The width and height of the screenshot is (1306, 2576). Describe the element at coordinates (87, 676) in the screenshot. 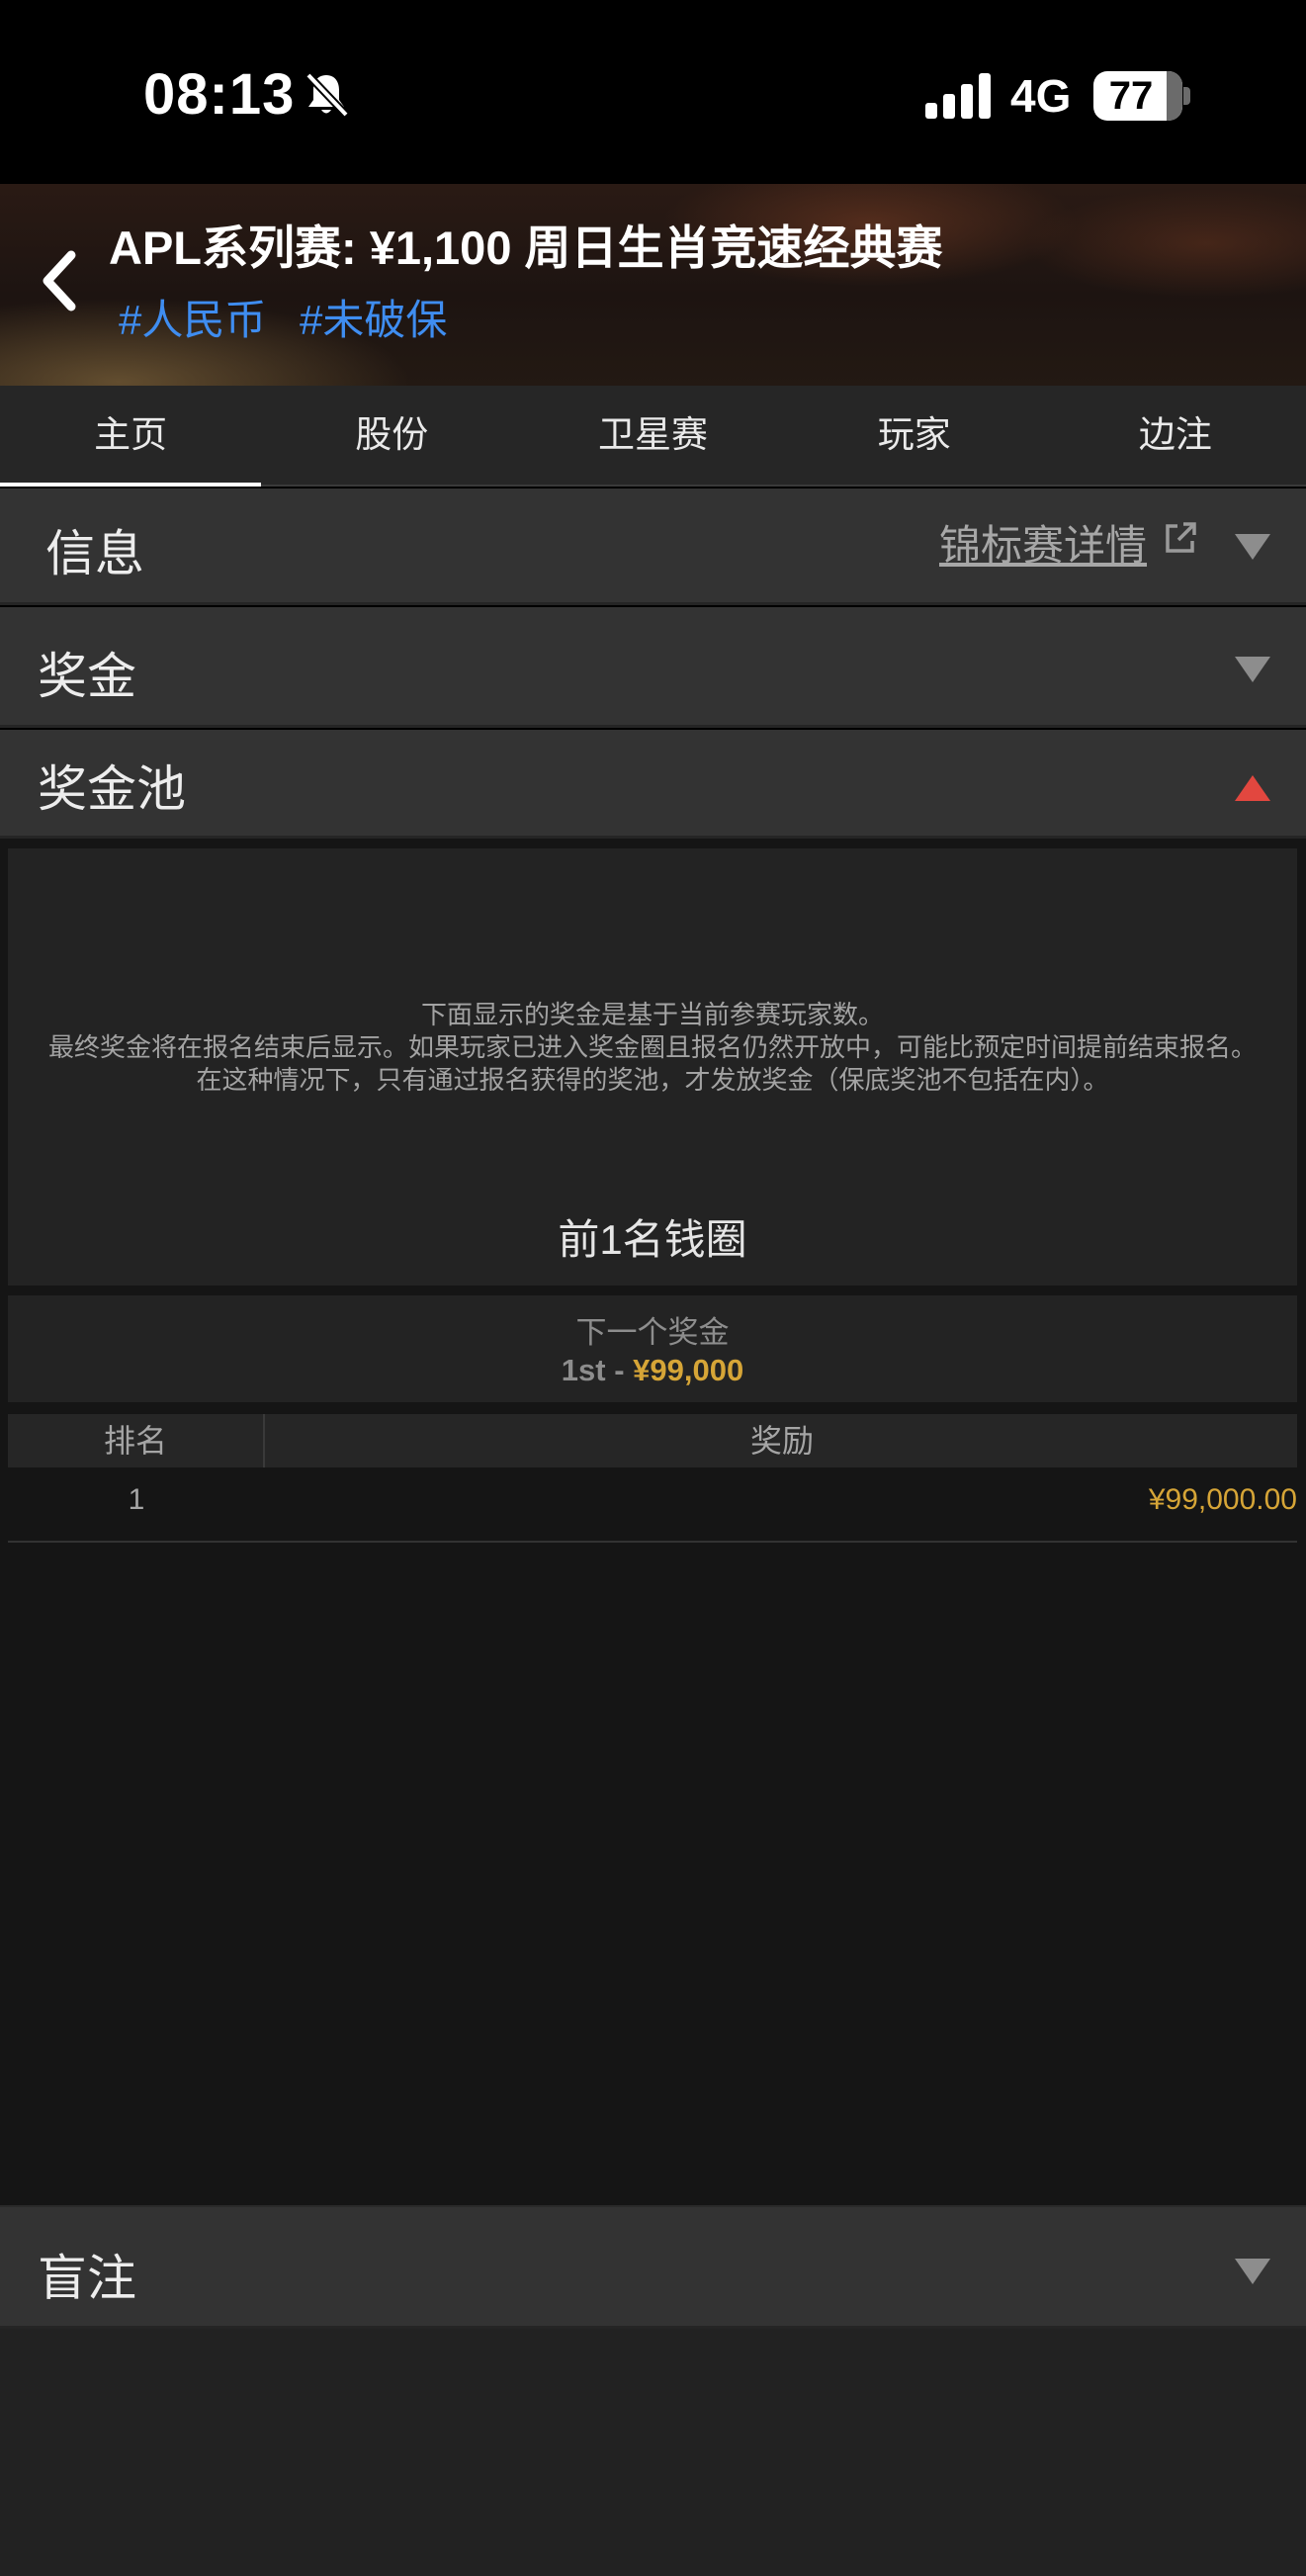

I see `section-prize-label: 奖金` at that location.